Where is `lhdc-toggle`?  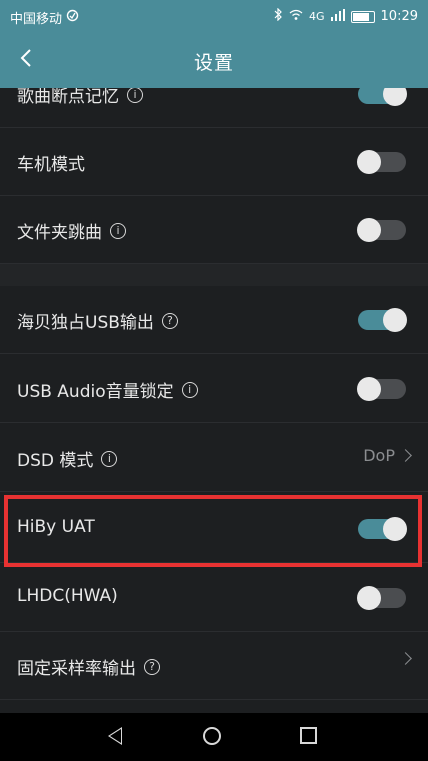 lhdc-toggle is located at coordinates (381, 598).